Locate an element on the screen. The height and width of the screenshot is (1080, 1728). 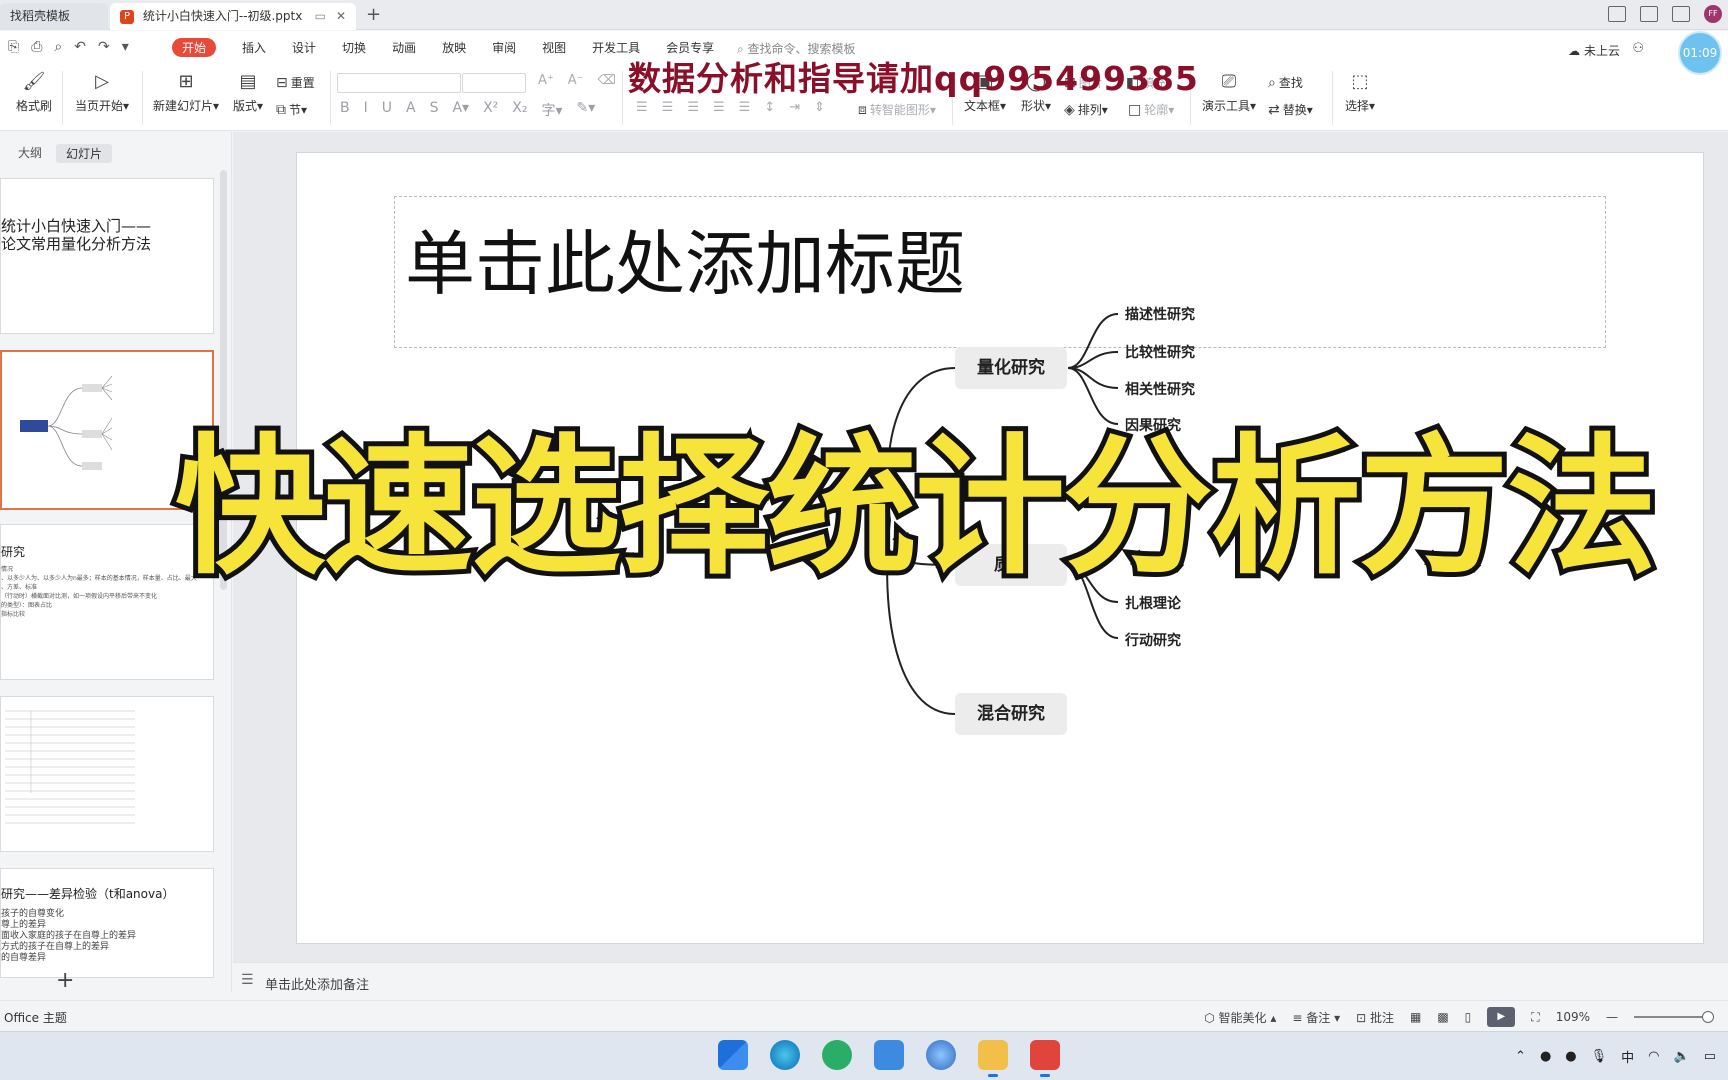
mindmap-node-quant: 量化研究 is located at coordinates (1011, 368).